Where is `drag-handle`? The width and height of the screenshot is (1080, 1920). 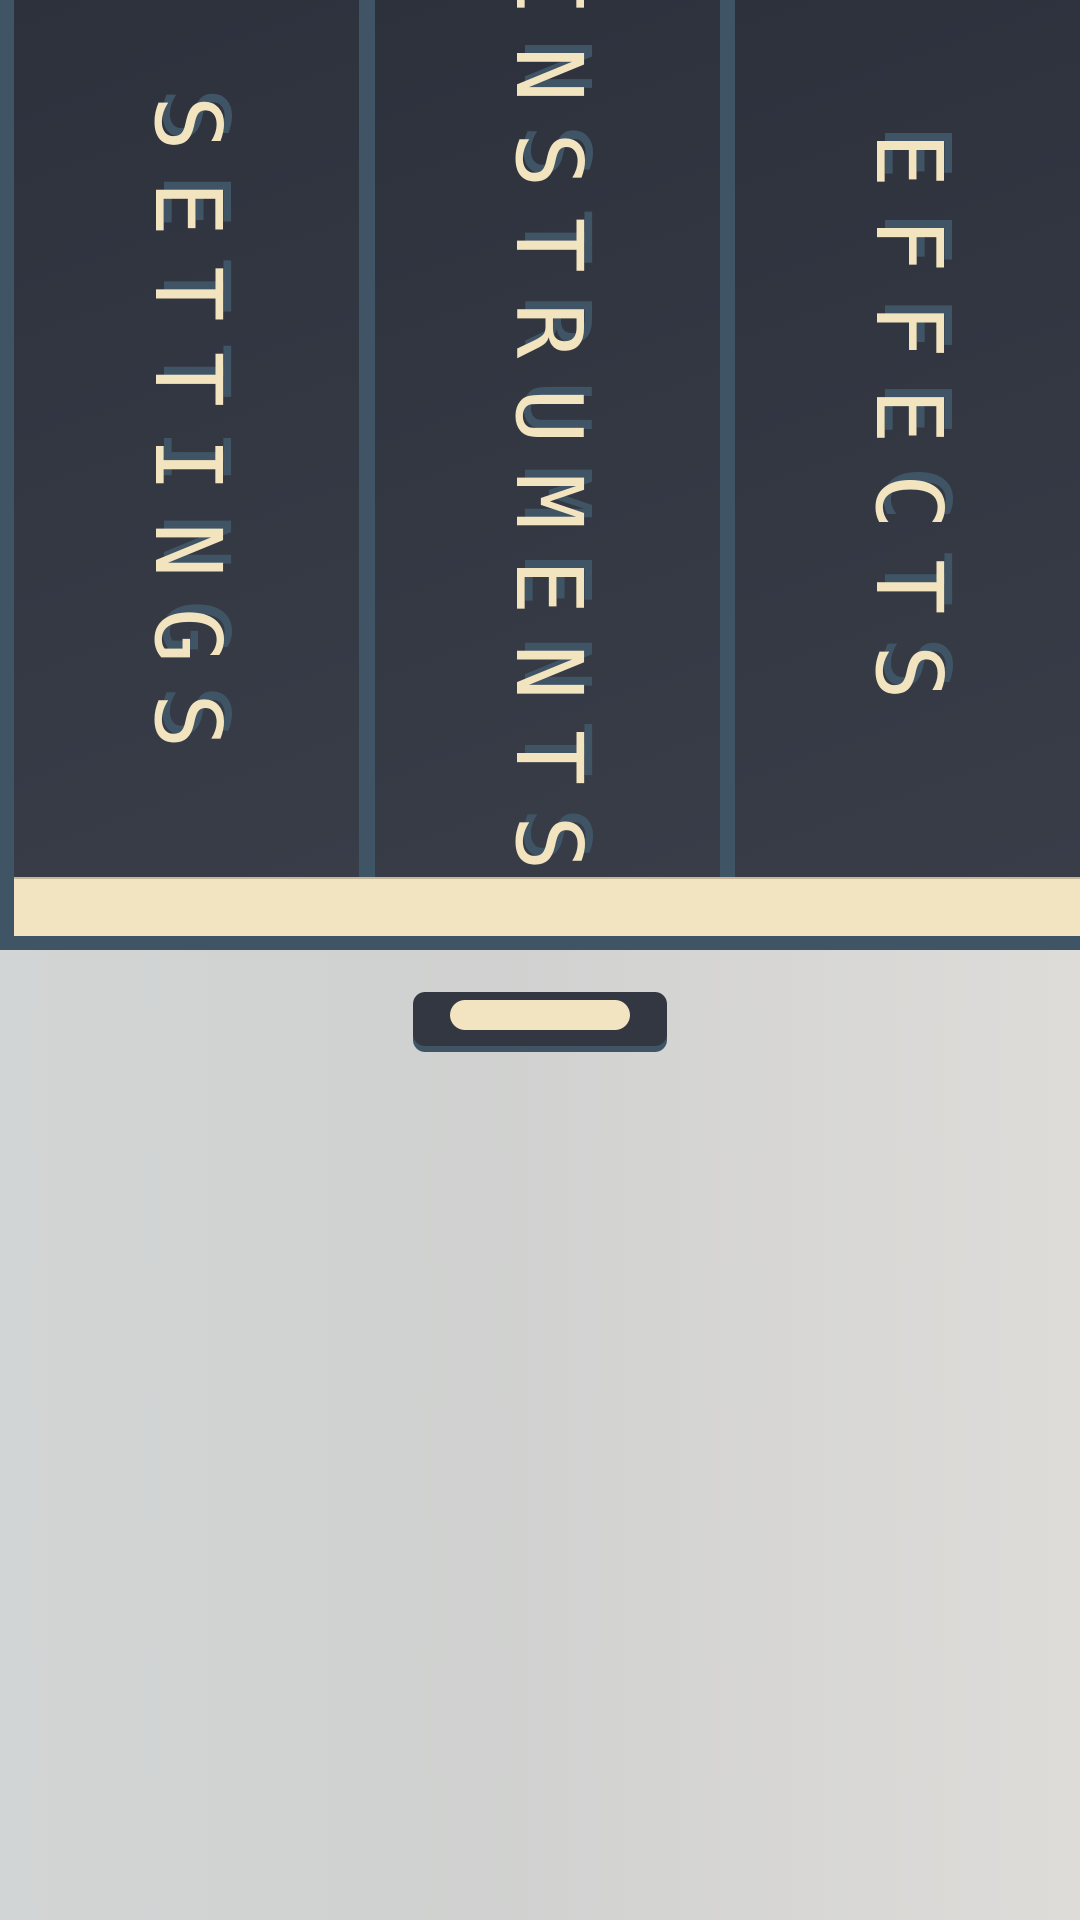
drag-handle is located at coordinates (540, 1019).